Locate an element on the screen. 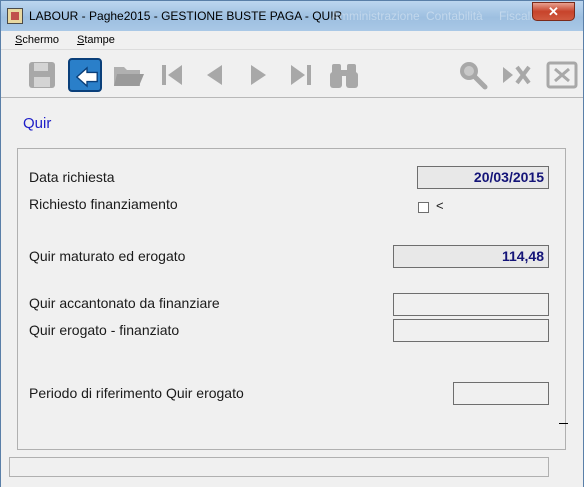 This screenshot has height=487, width=584. richiesto-finanziamento-checkbox is located at coordinates (423, 207).